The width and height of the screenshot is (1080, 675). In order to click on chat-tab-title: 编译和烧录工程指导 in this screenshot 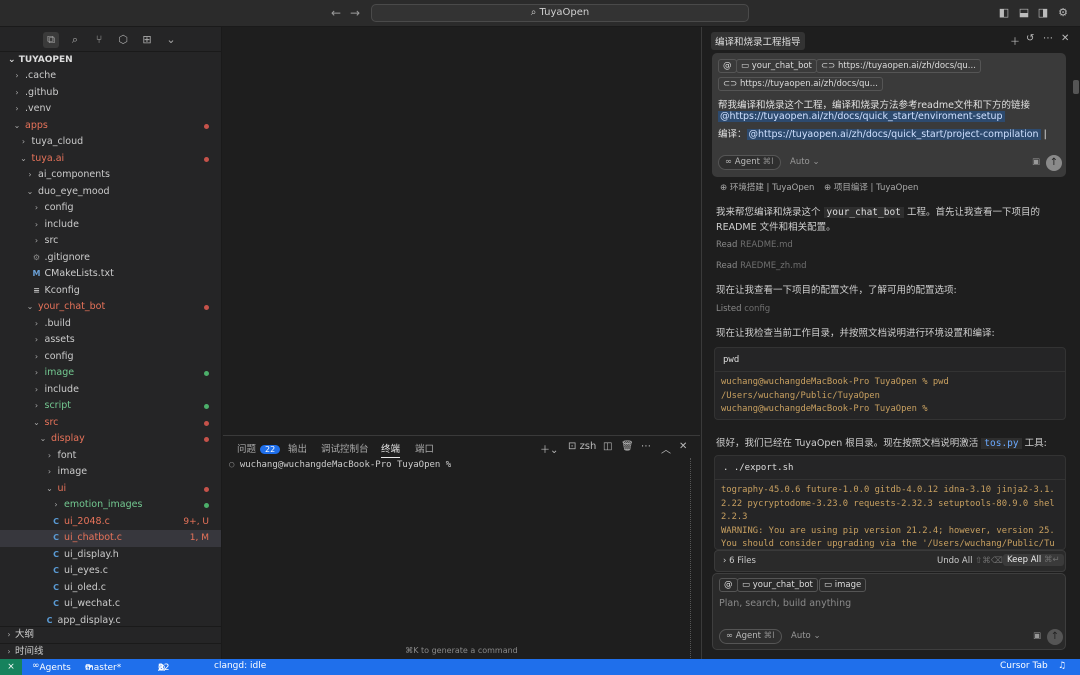, I will do `click(758, 41)`.